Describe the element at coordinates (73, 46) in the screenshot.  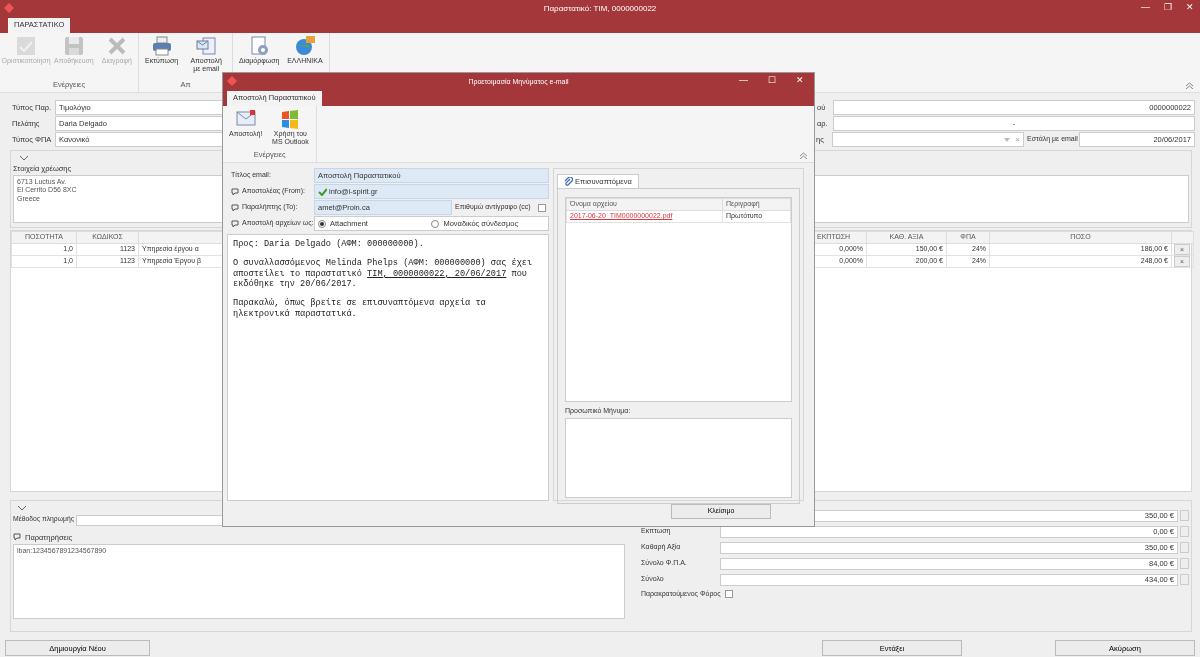
I see `save-icon` at that location.